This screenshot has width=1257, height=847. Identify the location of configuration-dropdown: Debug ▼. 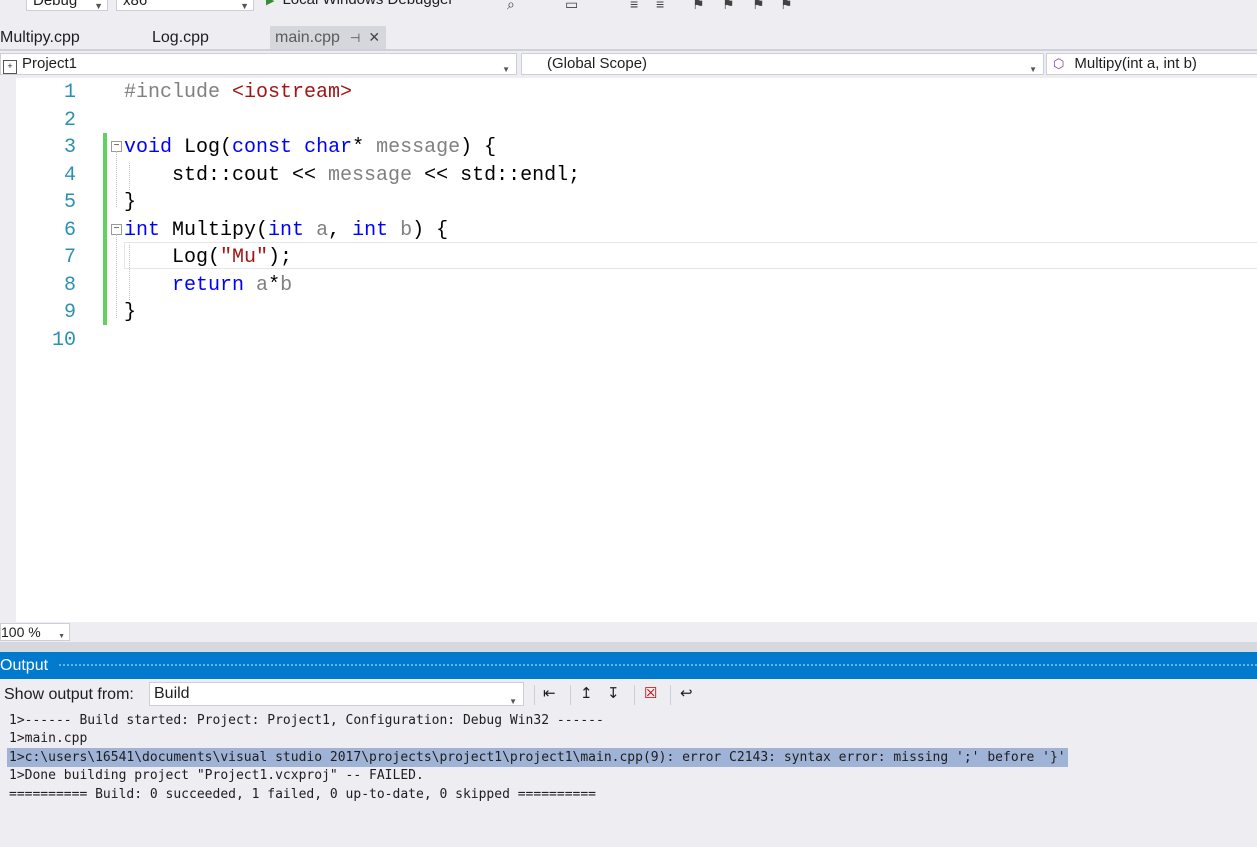
(67, 5).